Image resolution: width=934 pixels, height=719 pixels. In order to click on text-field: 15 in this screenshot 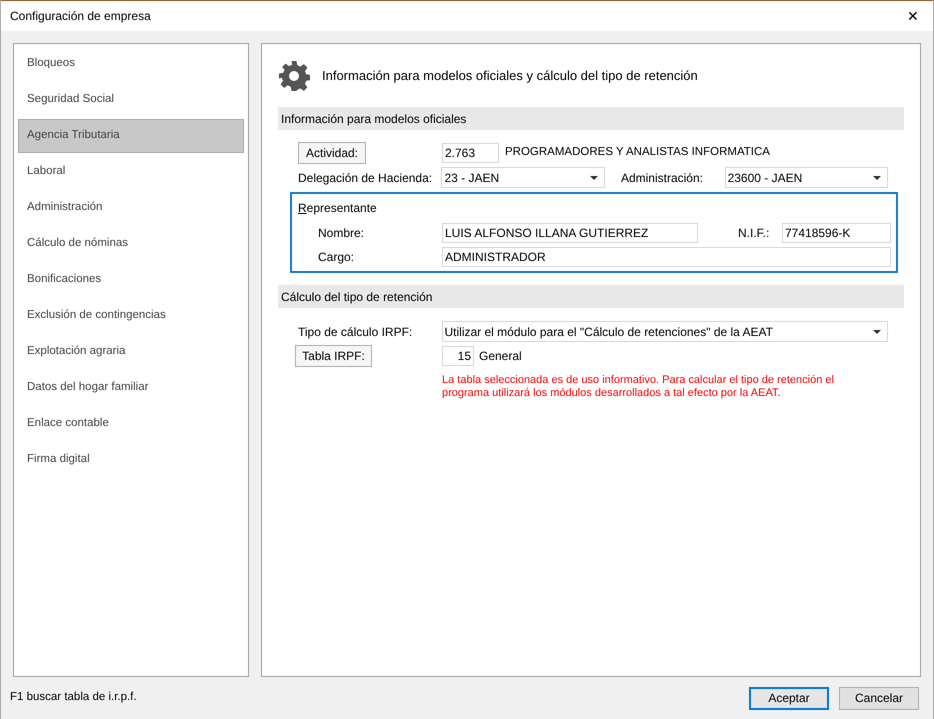, I will do `click(458, 356)`.